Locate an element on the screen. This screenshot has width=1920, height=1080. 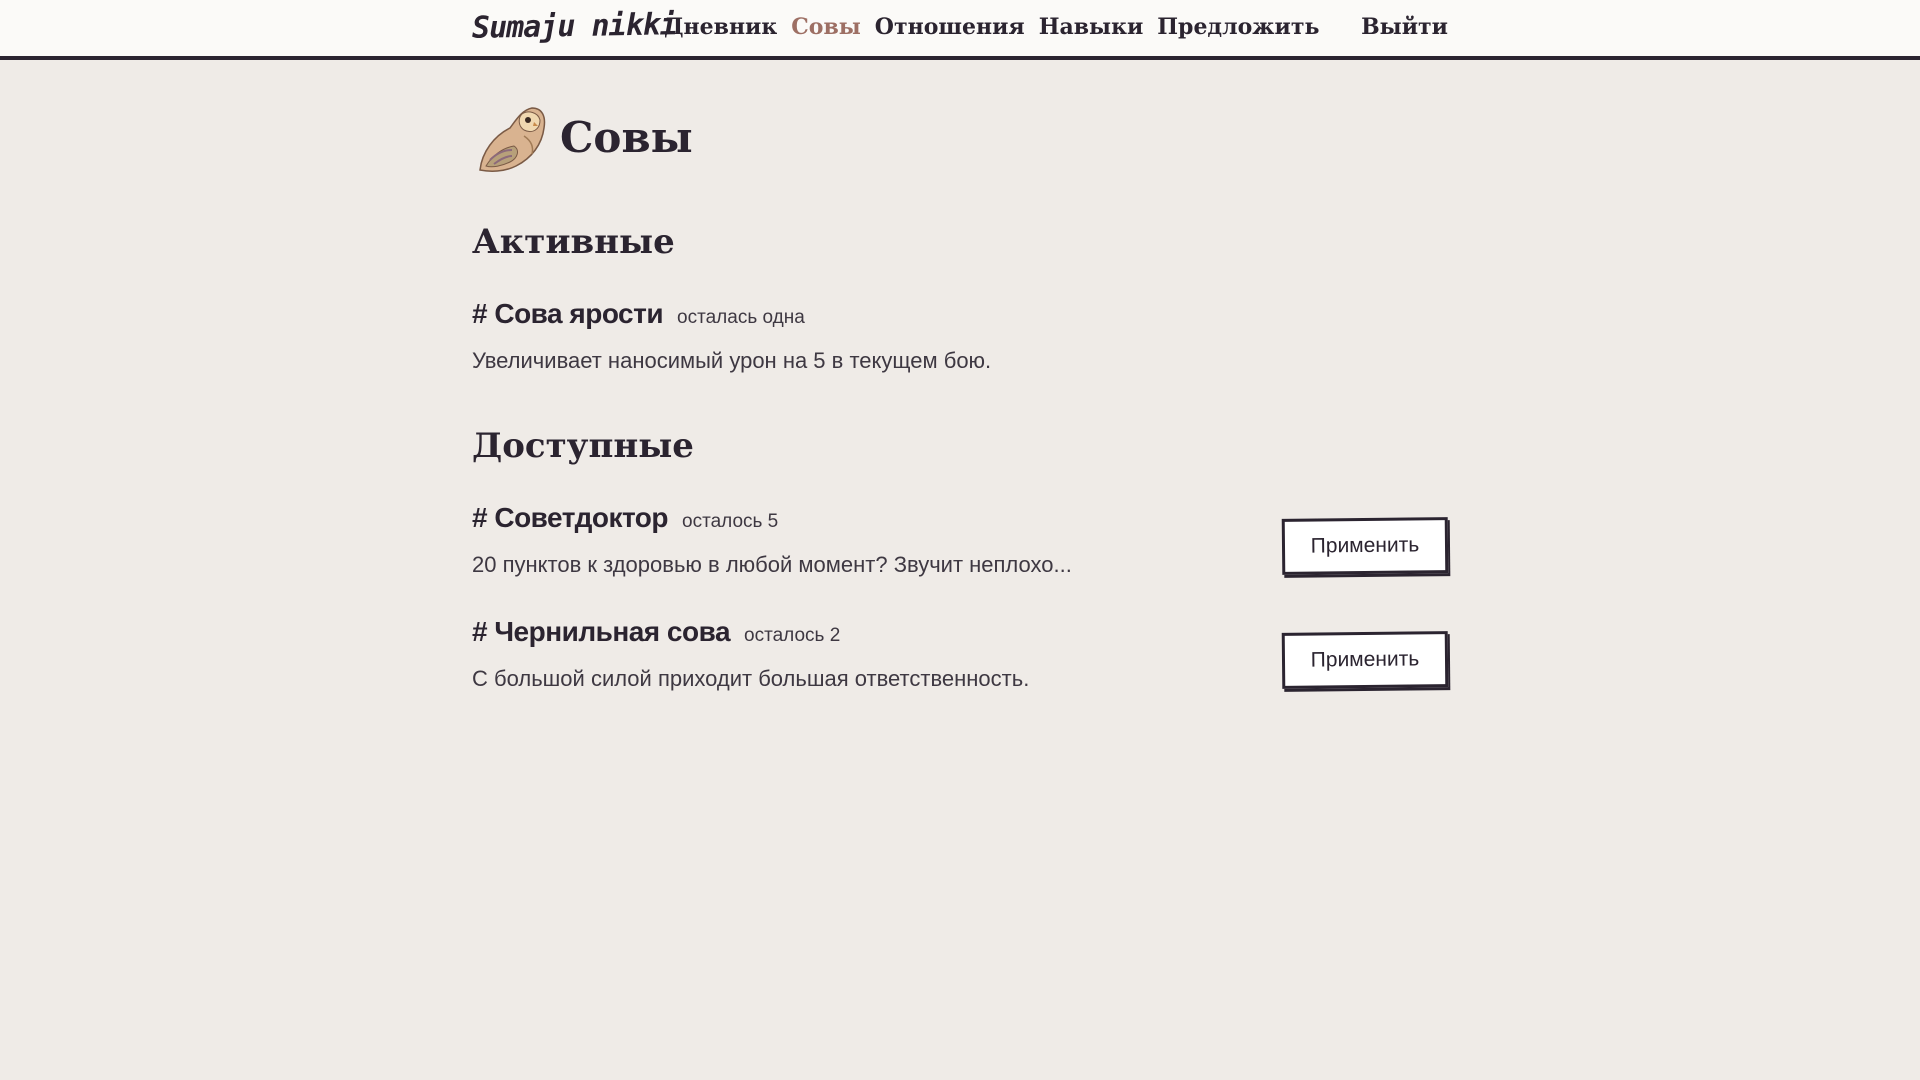
page-header: Совы is located at coordinates (582, 137).